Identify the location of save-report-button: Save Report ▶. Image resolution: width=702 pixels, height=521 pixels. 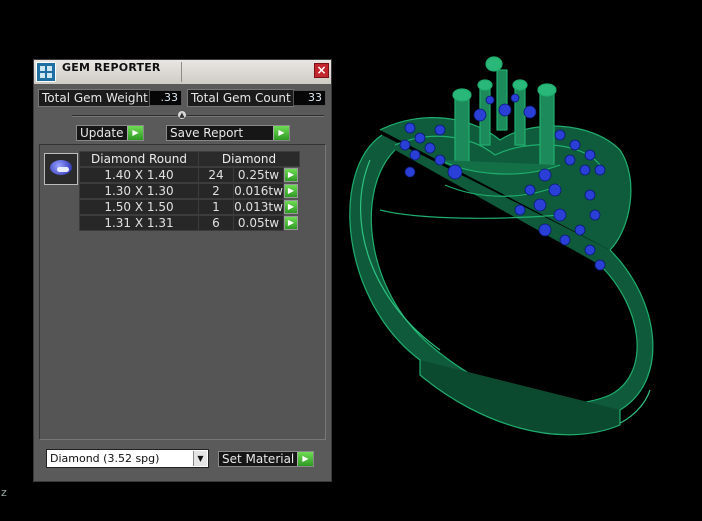
(228, 133).